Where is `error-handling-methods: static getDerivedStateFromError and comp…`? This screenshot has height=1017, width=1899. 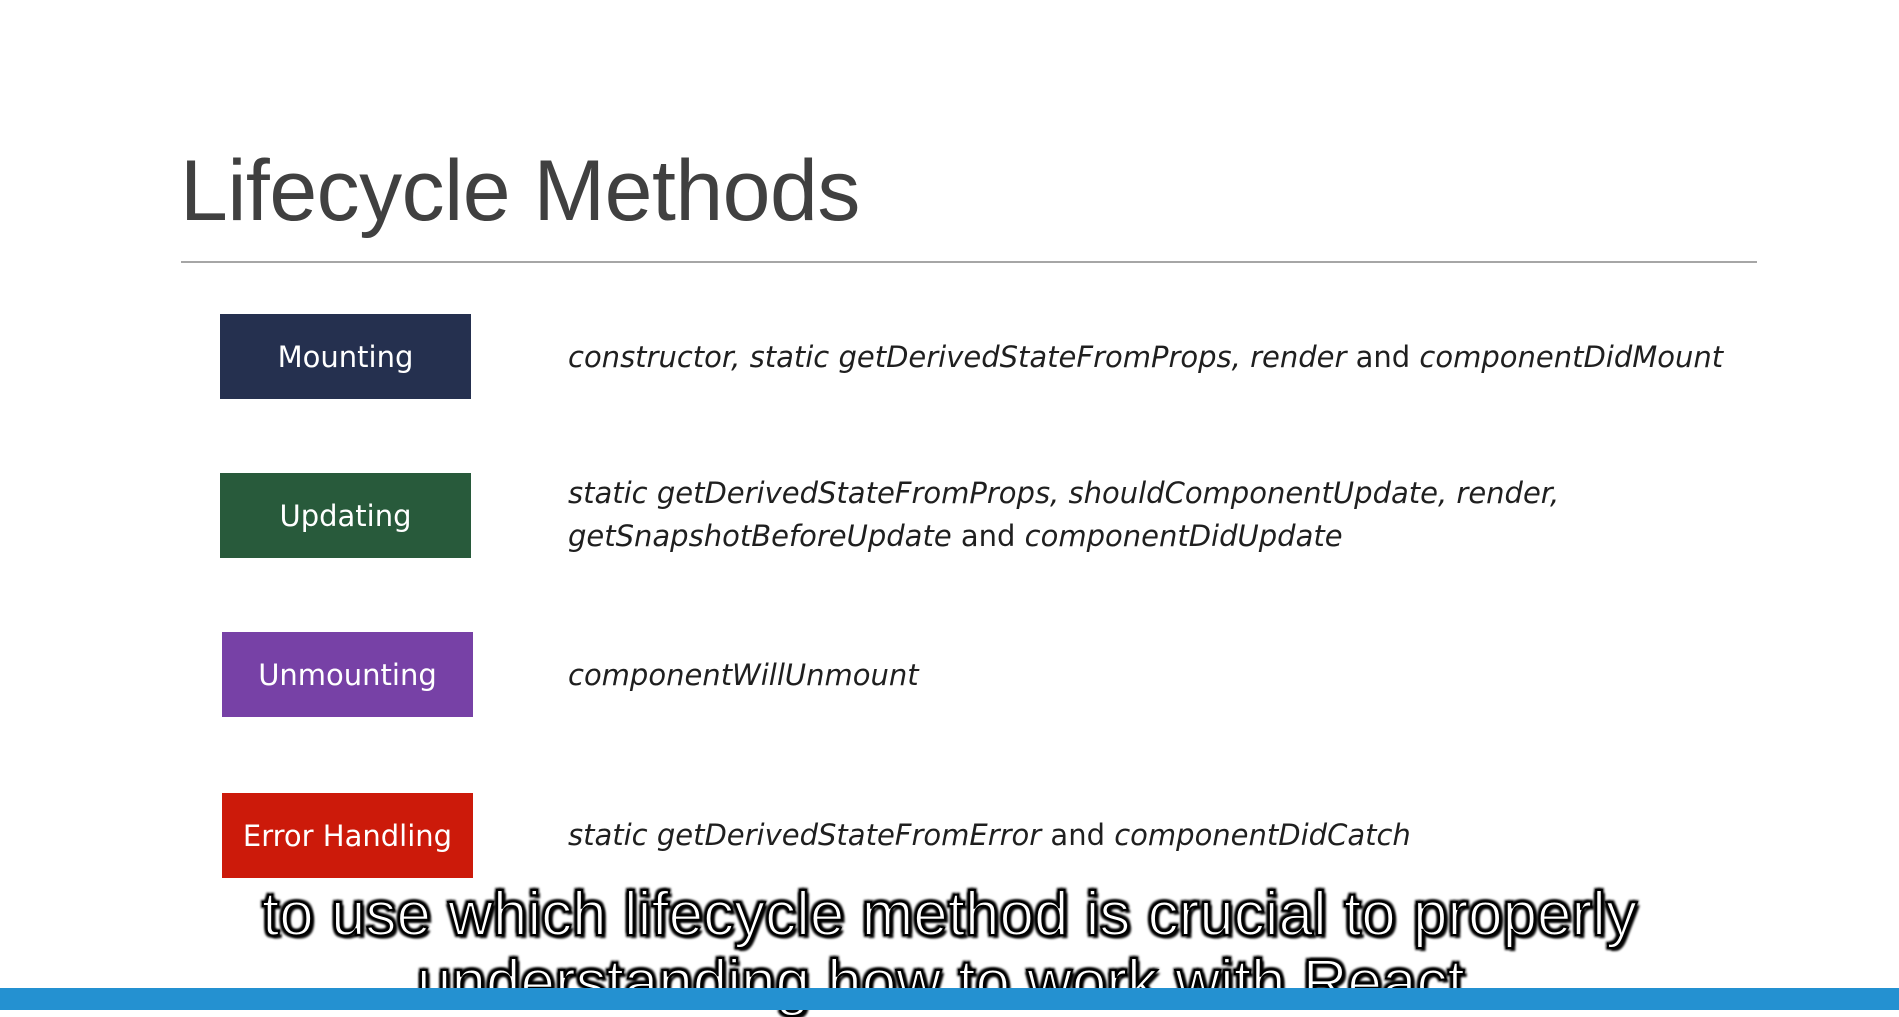 error-handling-methods: static getDerivedStateFromError and comp… is located at coordinates (989, 835).